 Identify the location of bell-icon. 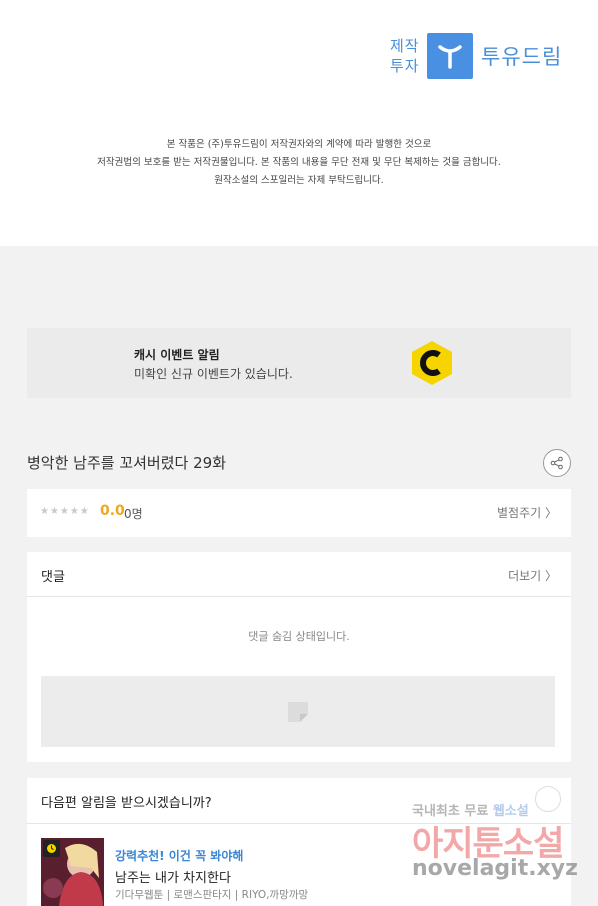
(548, 799).